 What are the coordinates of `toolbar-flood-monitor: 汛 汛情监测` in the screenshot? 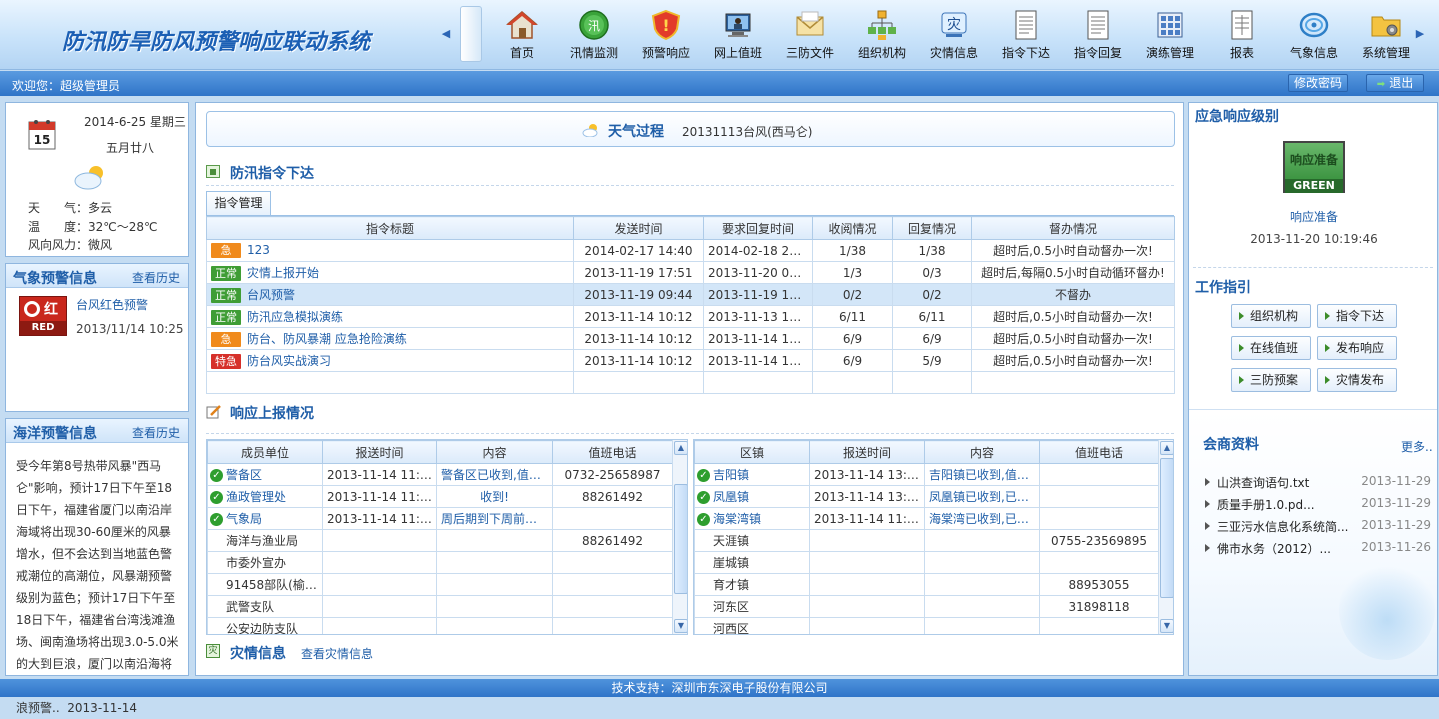 It's located at (594, 35).